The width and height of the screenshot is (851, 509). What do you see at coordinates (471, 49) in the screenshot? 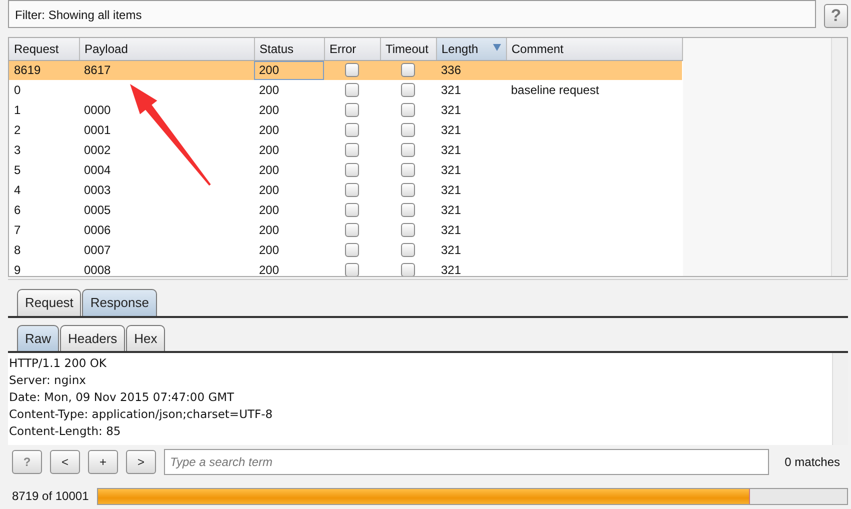
I see `column-header: Length` at bounding box center [471, 49].